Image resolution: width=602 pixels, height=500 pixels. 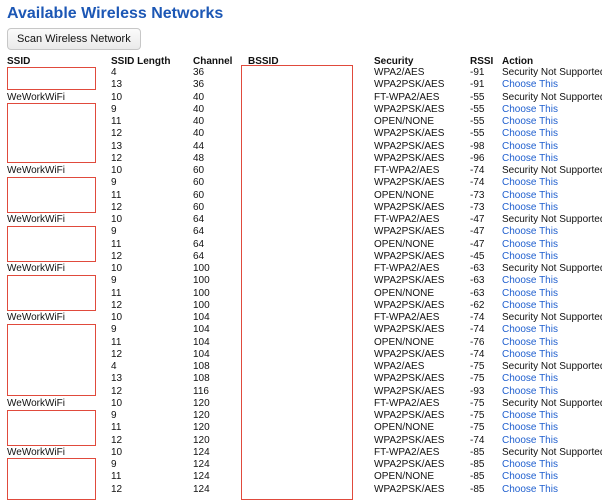 I want to click on page-title: Available Wireless Networks, so click(x=115, y=13).